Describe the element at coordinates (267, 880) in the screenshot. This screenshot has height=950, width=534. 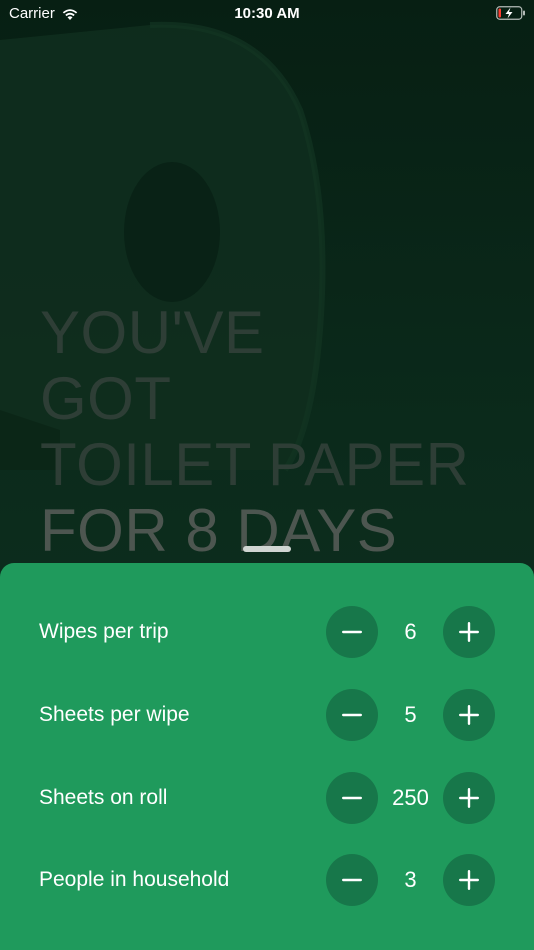
I see `setting-row-people-in-household: People in household 3` at that location.